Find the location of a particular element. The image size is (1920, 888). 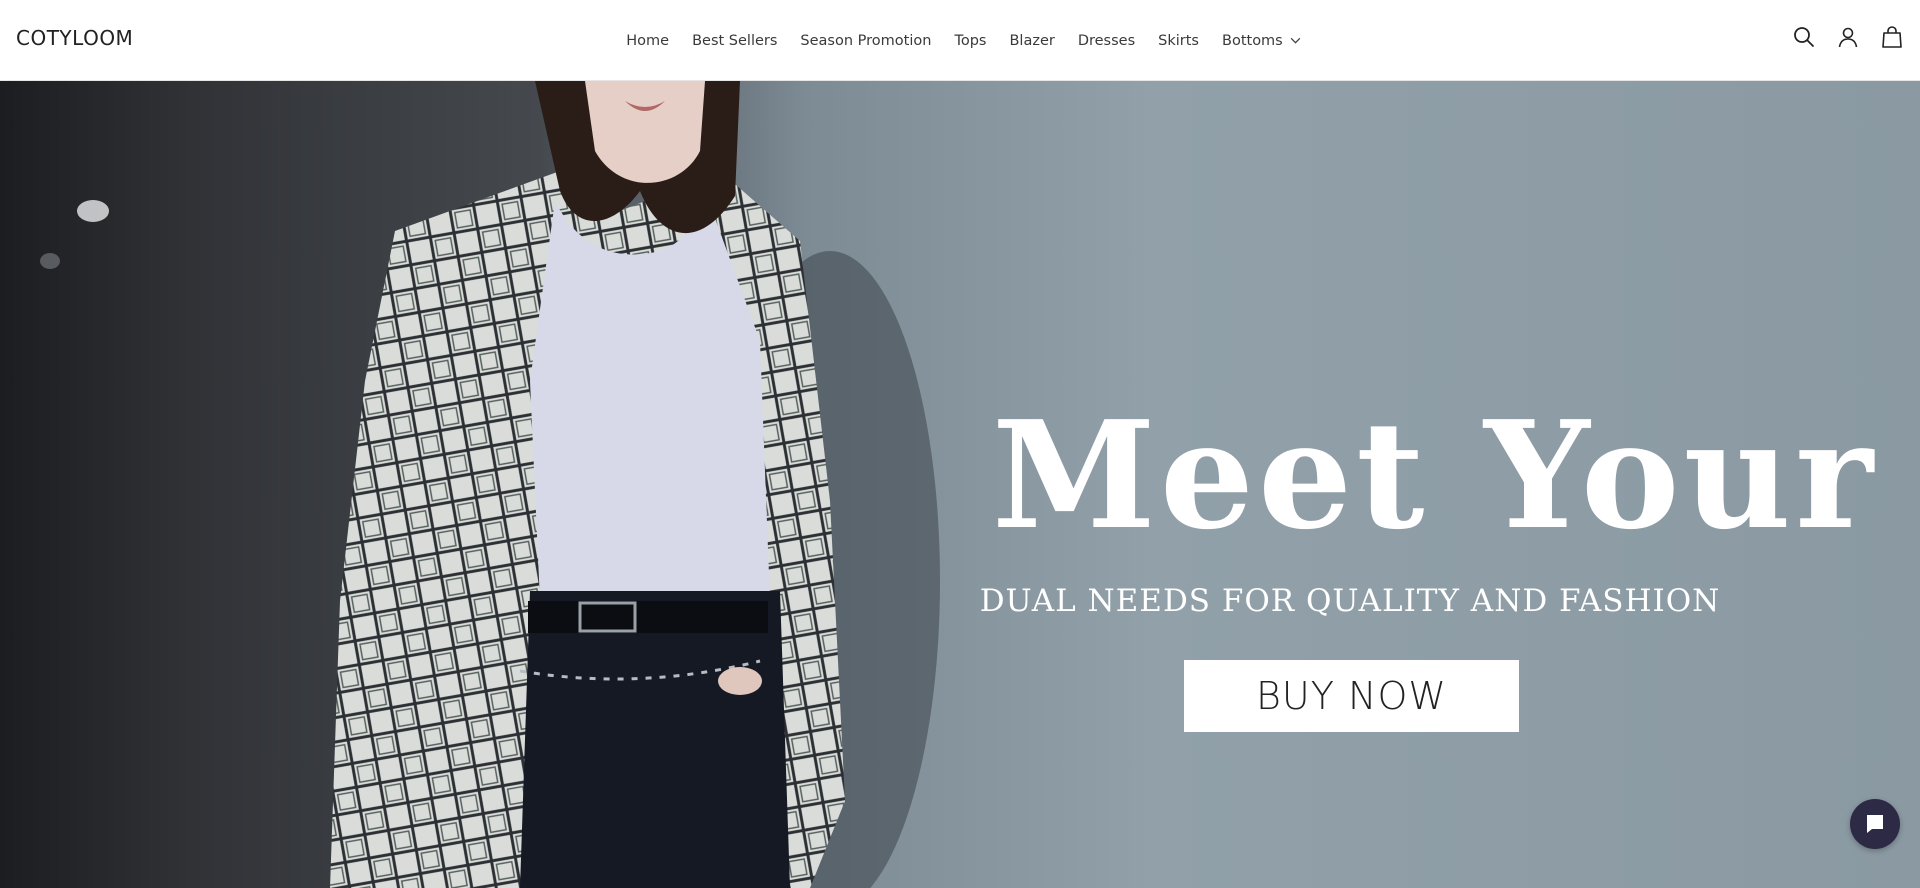

nav-item-best-sellers: Best Sellers is located at coordinates (734, 41).